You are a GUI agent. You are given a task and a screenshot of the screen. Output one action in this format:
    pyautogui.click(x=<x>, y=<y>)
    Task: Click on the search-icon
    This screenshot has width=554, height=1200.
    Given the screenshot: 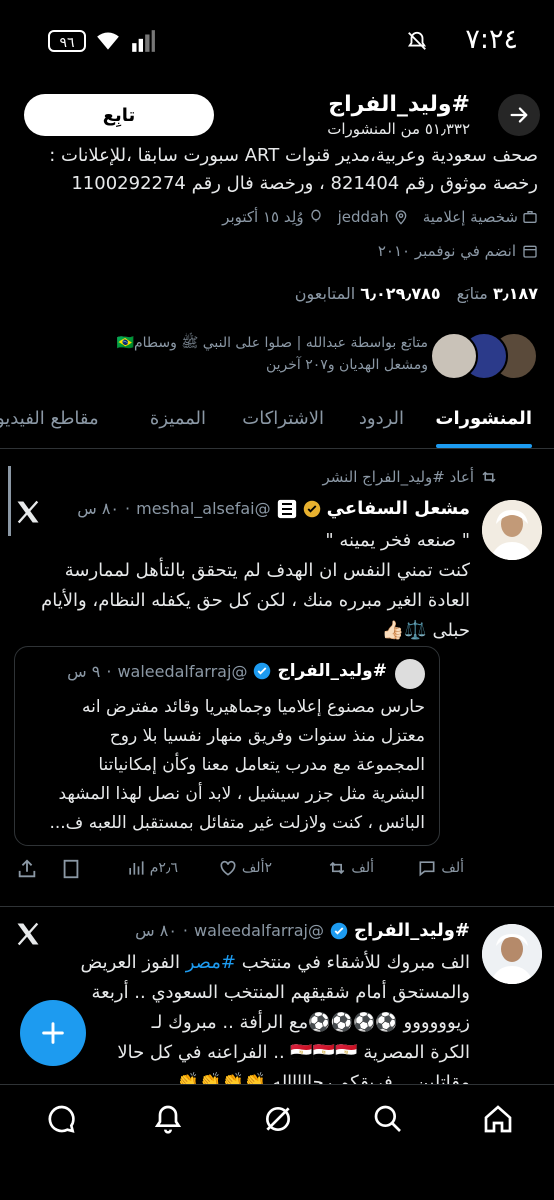 What is the action you would take?
    pyautogui.click(x=388, y=1119)
    